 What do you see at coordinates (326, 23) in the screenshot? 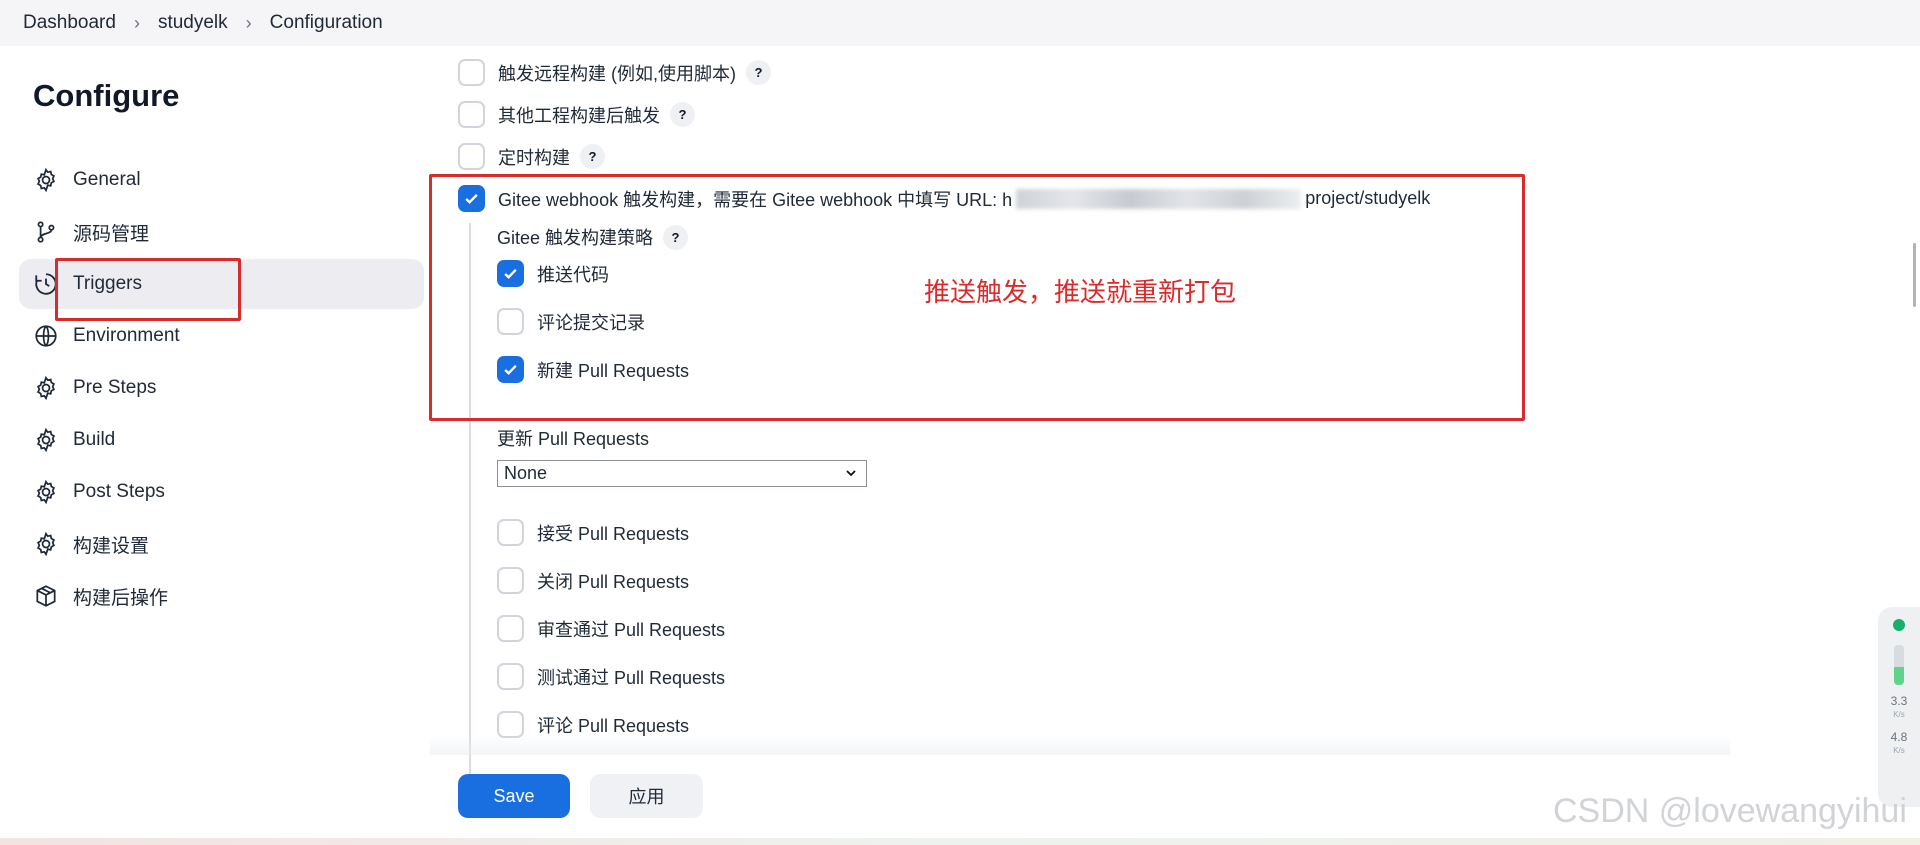
I see `breadcrumb-configuration: Configuration` at bounding box center [326, 23].